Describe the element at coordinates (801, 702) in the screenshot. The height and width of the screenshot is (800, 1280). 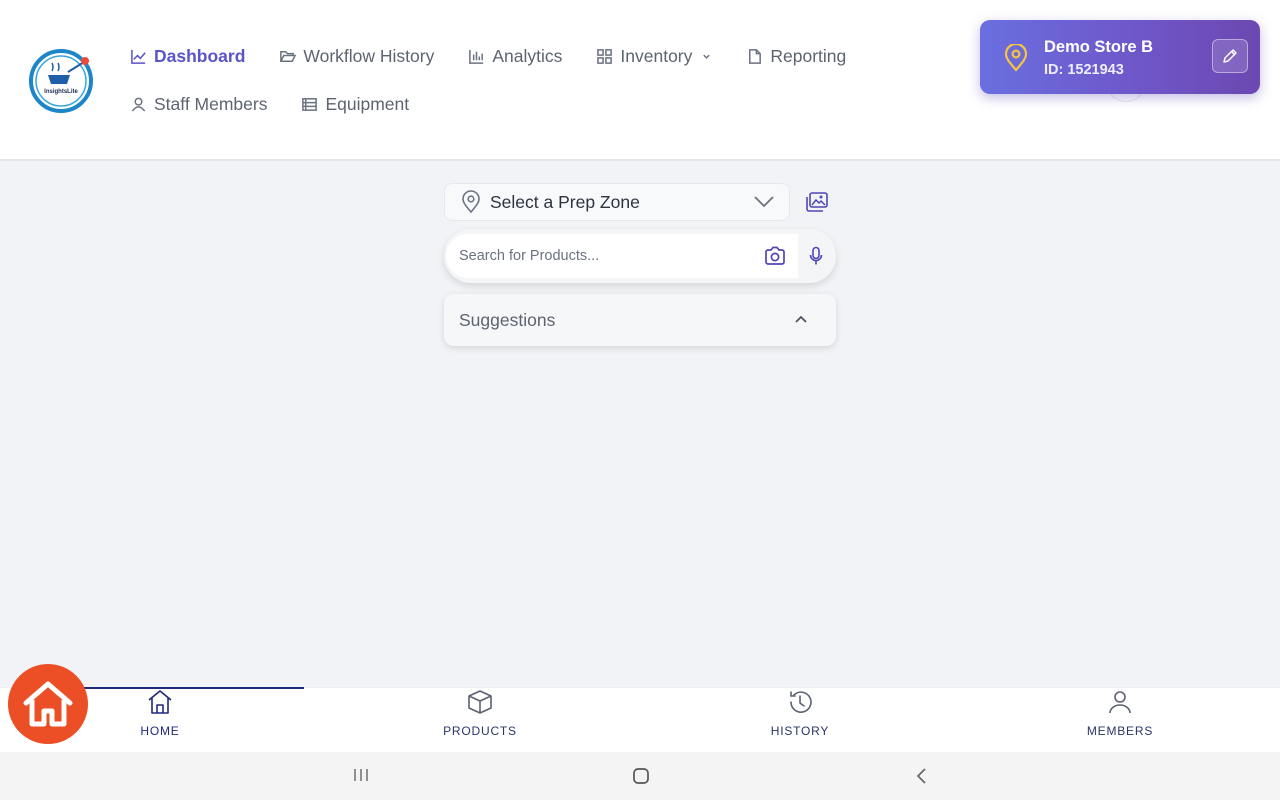
I see `history-icon` at that location.